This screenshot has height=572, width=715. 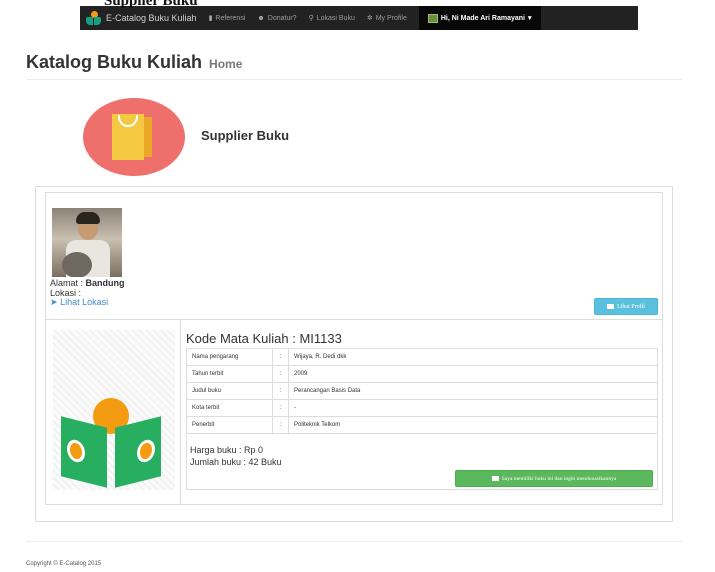 What do you see at coordinates (227, 450) in the screenshot?
I see `harga-buku: Harga buku : Rp 0` at bounding box center [227, 450].